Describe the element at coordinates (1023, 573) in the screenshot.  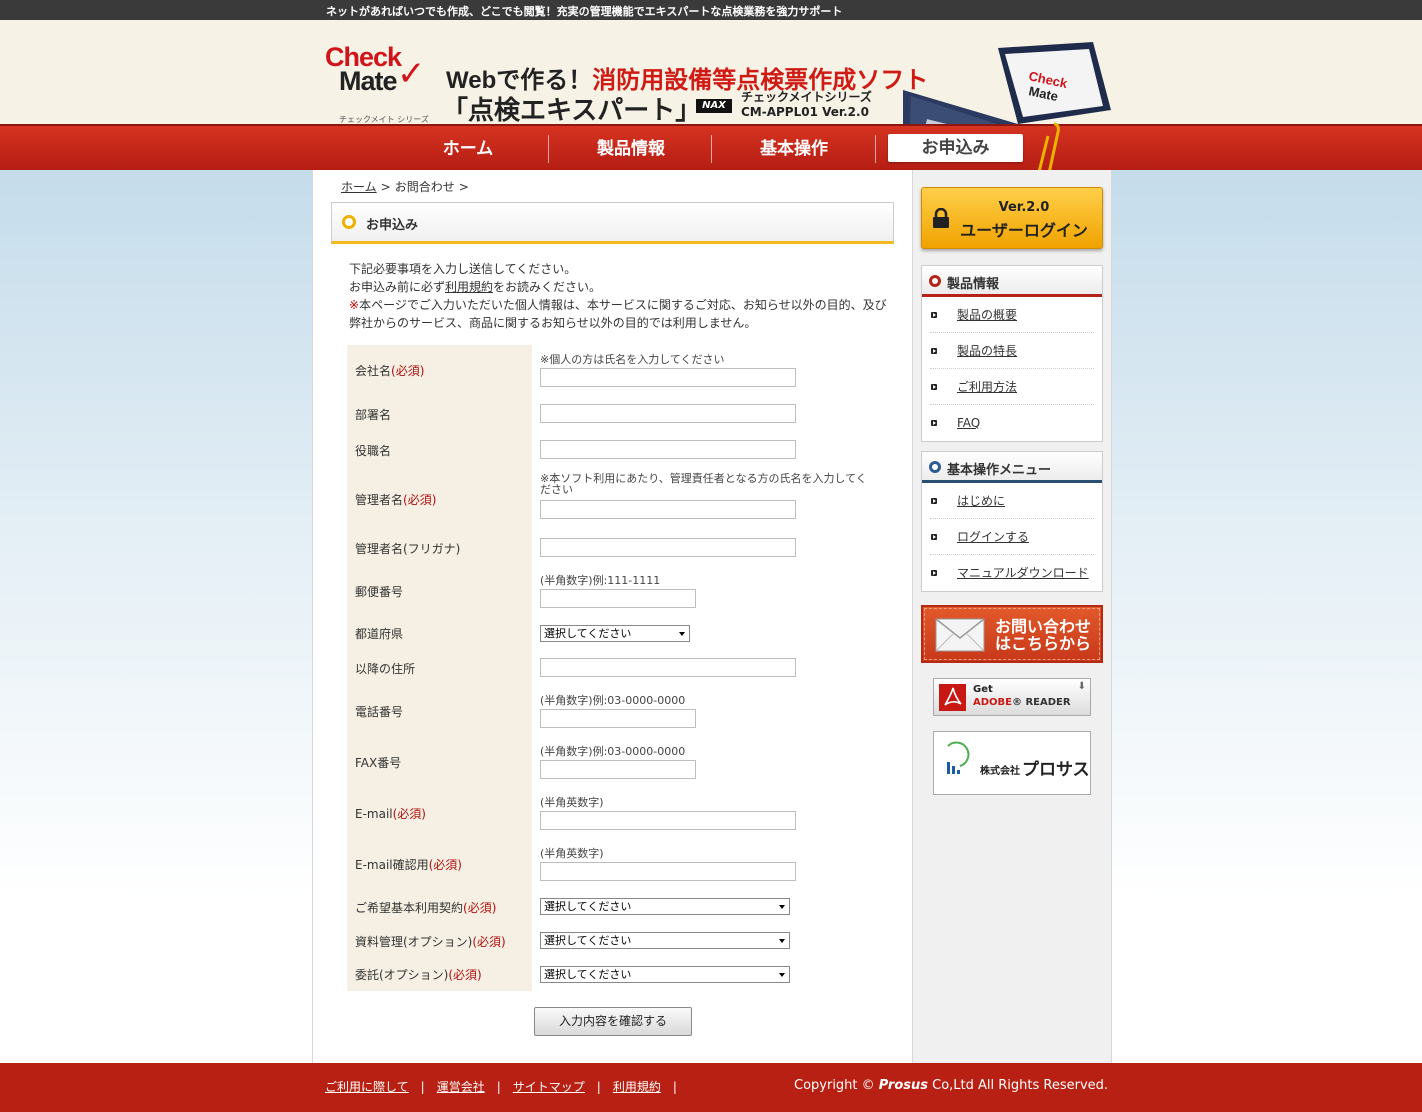
I see `manual-download-link: マニュアルダウンロード` at that location.